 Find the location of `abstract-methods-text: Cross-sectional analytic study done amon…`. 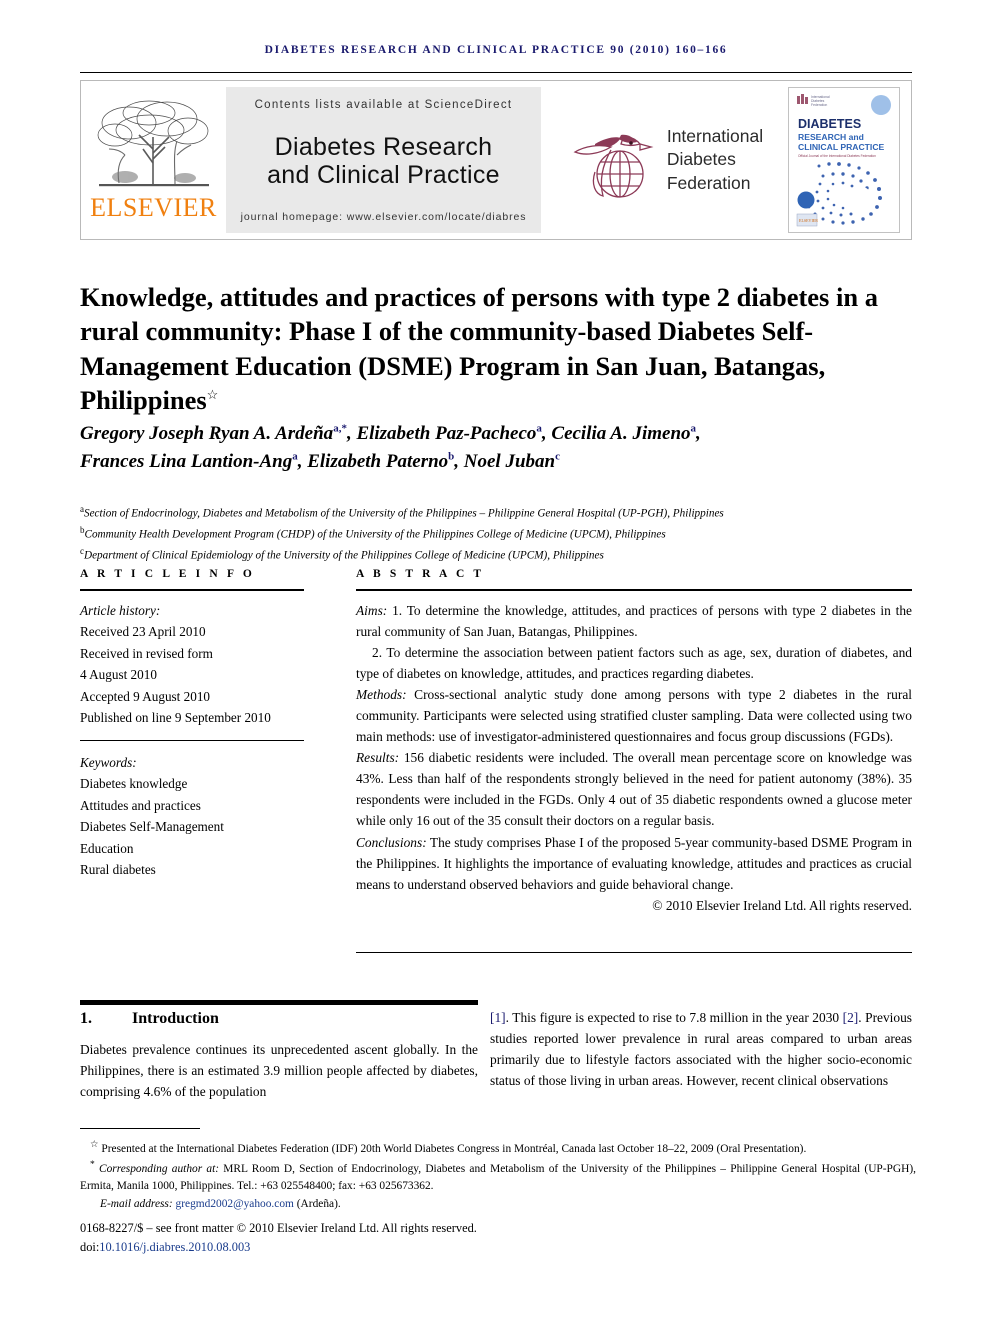

abstract-methods-text: Cross-sectional analytic study done amon… is located at coordinates (634, 716).